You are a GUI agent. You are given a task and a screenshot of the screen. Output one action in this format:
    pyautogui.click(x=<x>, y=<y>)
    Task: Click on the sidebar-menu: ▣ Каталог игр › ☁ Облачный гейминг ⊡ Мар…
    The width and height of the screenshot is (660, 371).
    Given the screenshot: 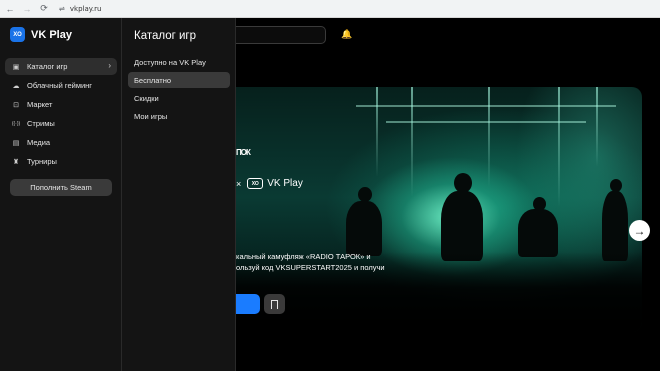 What is the action you would take?
    pyautogui.click(x=61, y=115)
    